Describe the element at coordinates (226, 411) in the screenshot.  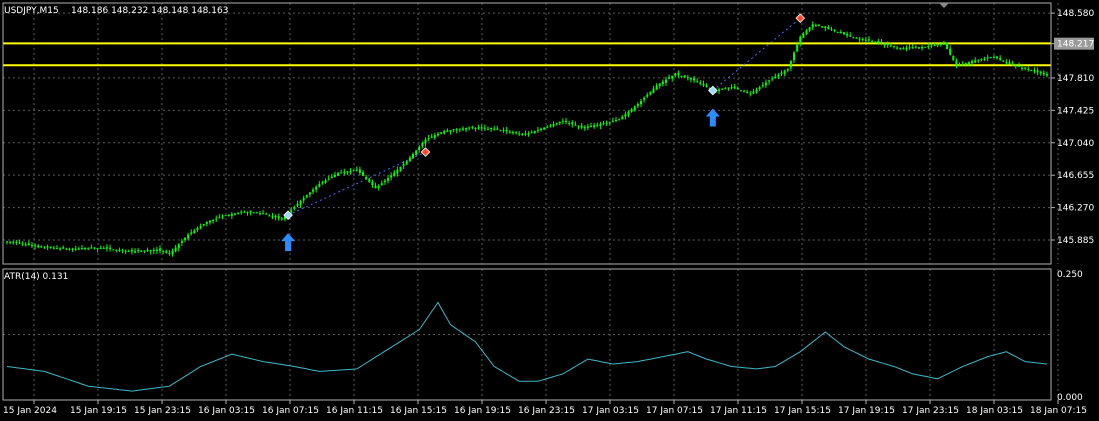
I see `time-tick-label: 16 Jan 03:15` at that location.